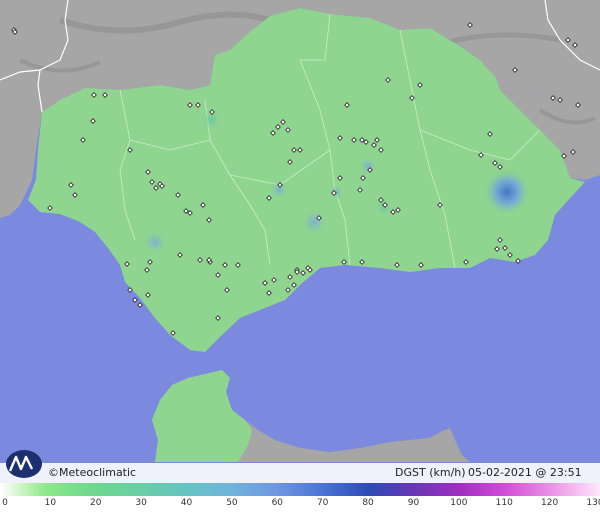 The image size is (600, 517). I want to click on variable-label: DGST (km/h), so click(430, 472).